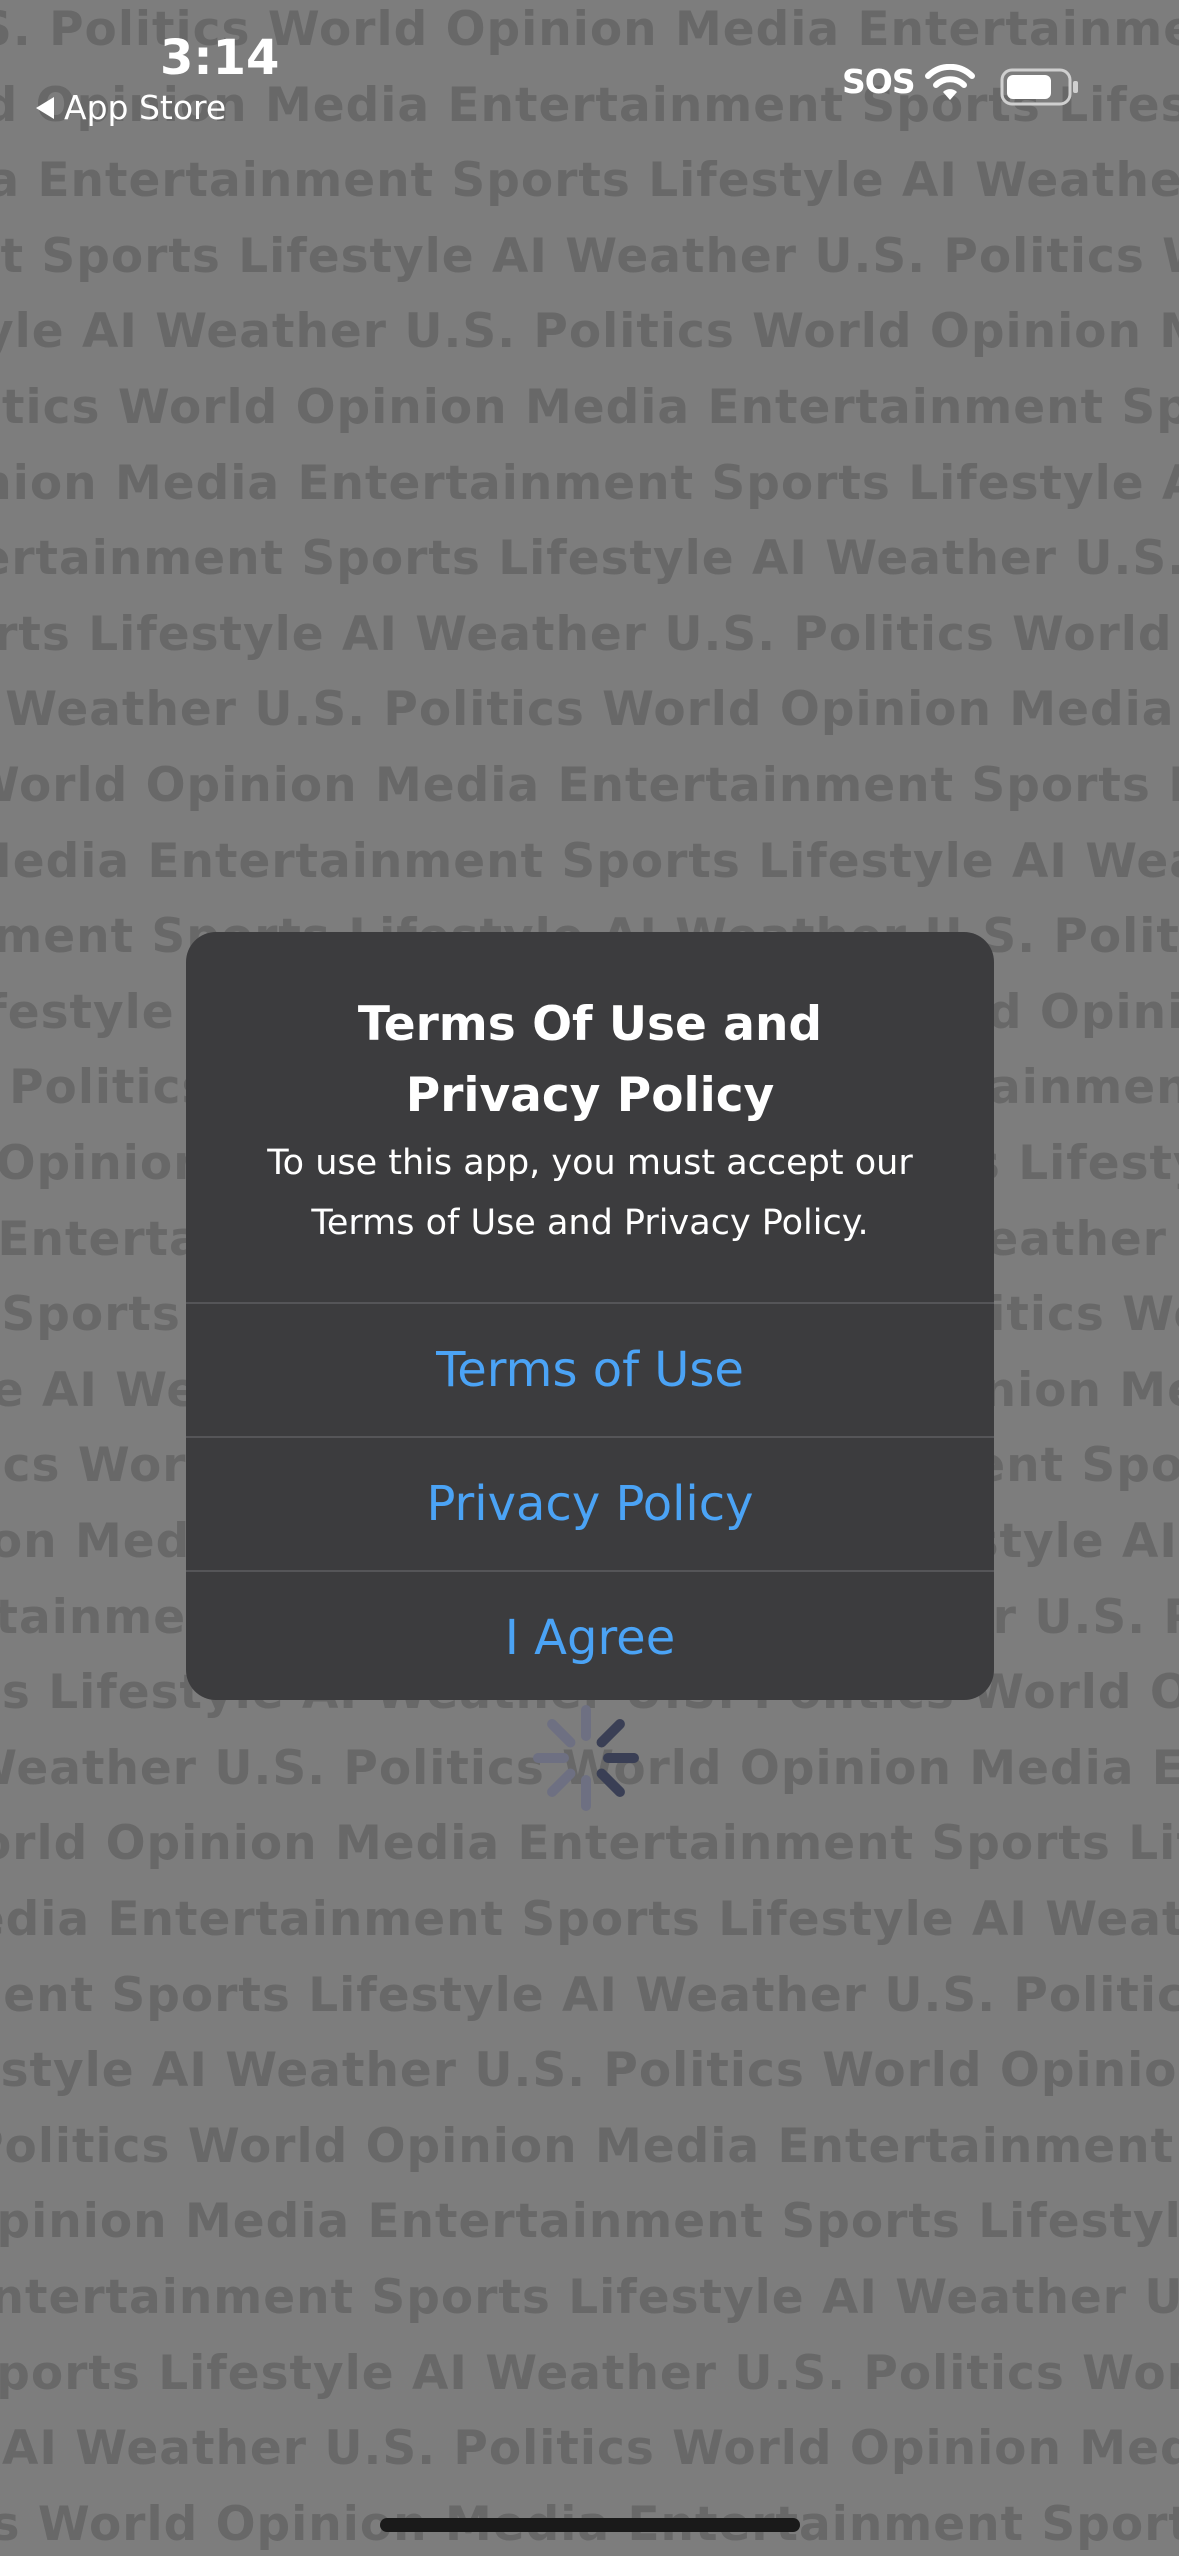  I want to click on sos-indicator: SOS, so click(879, 81).